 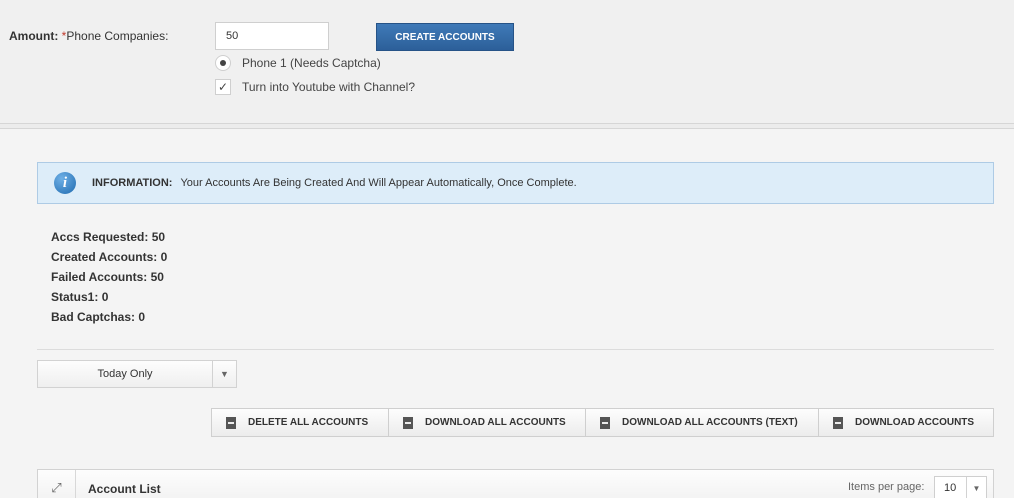 What do you see at coordinates (132, 183) in the screenshot?
I see `info-title: INFORMATION:` at bounding box center [132, 183].